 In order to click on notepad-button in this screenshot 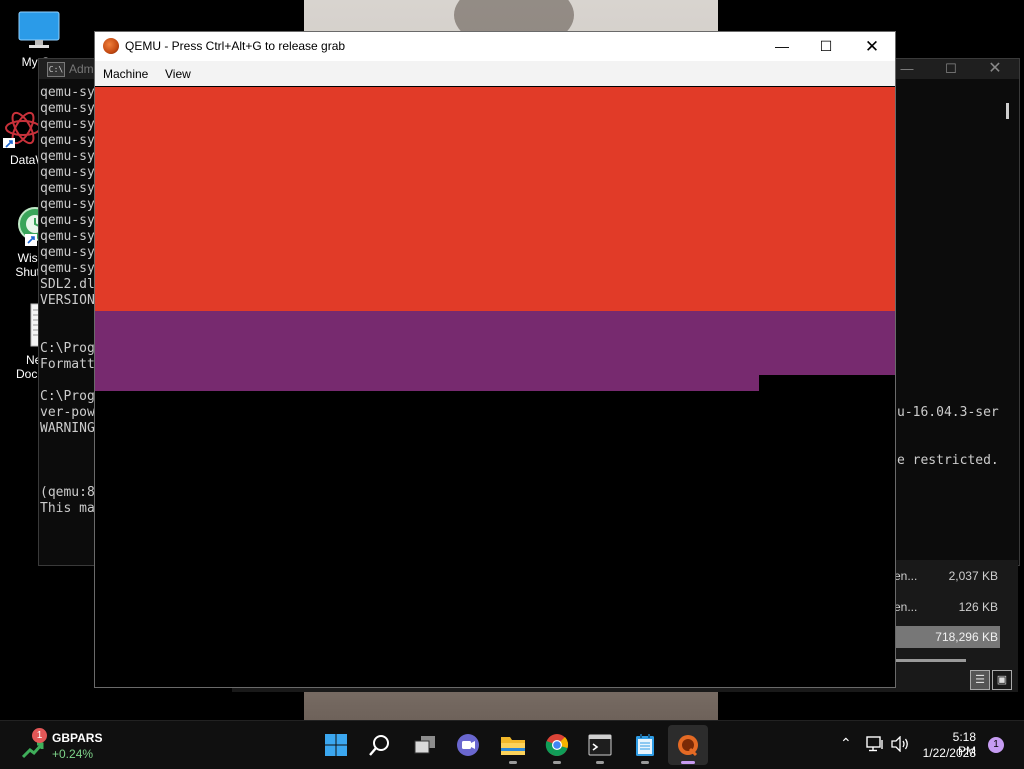, I will do `click(645, 745)`.